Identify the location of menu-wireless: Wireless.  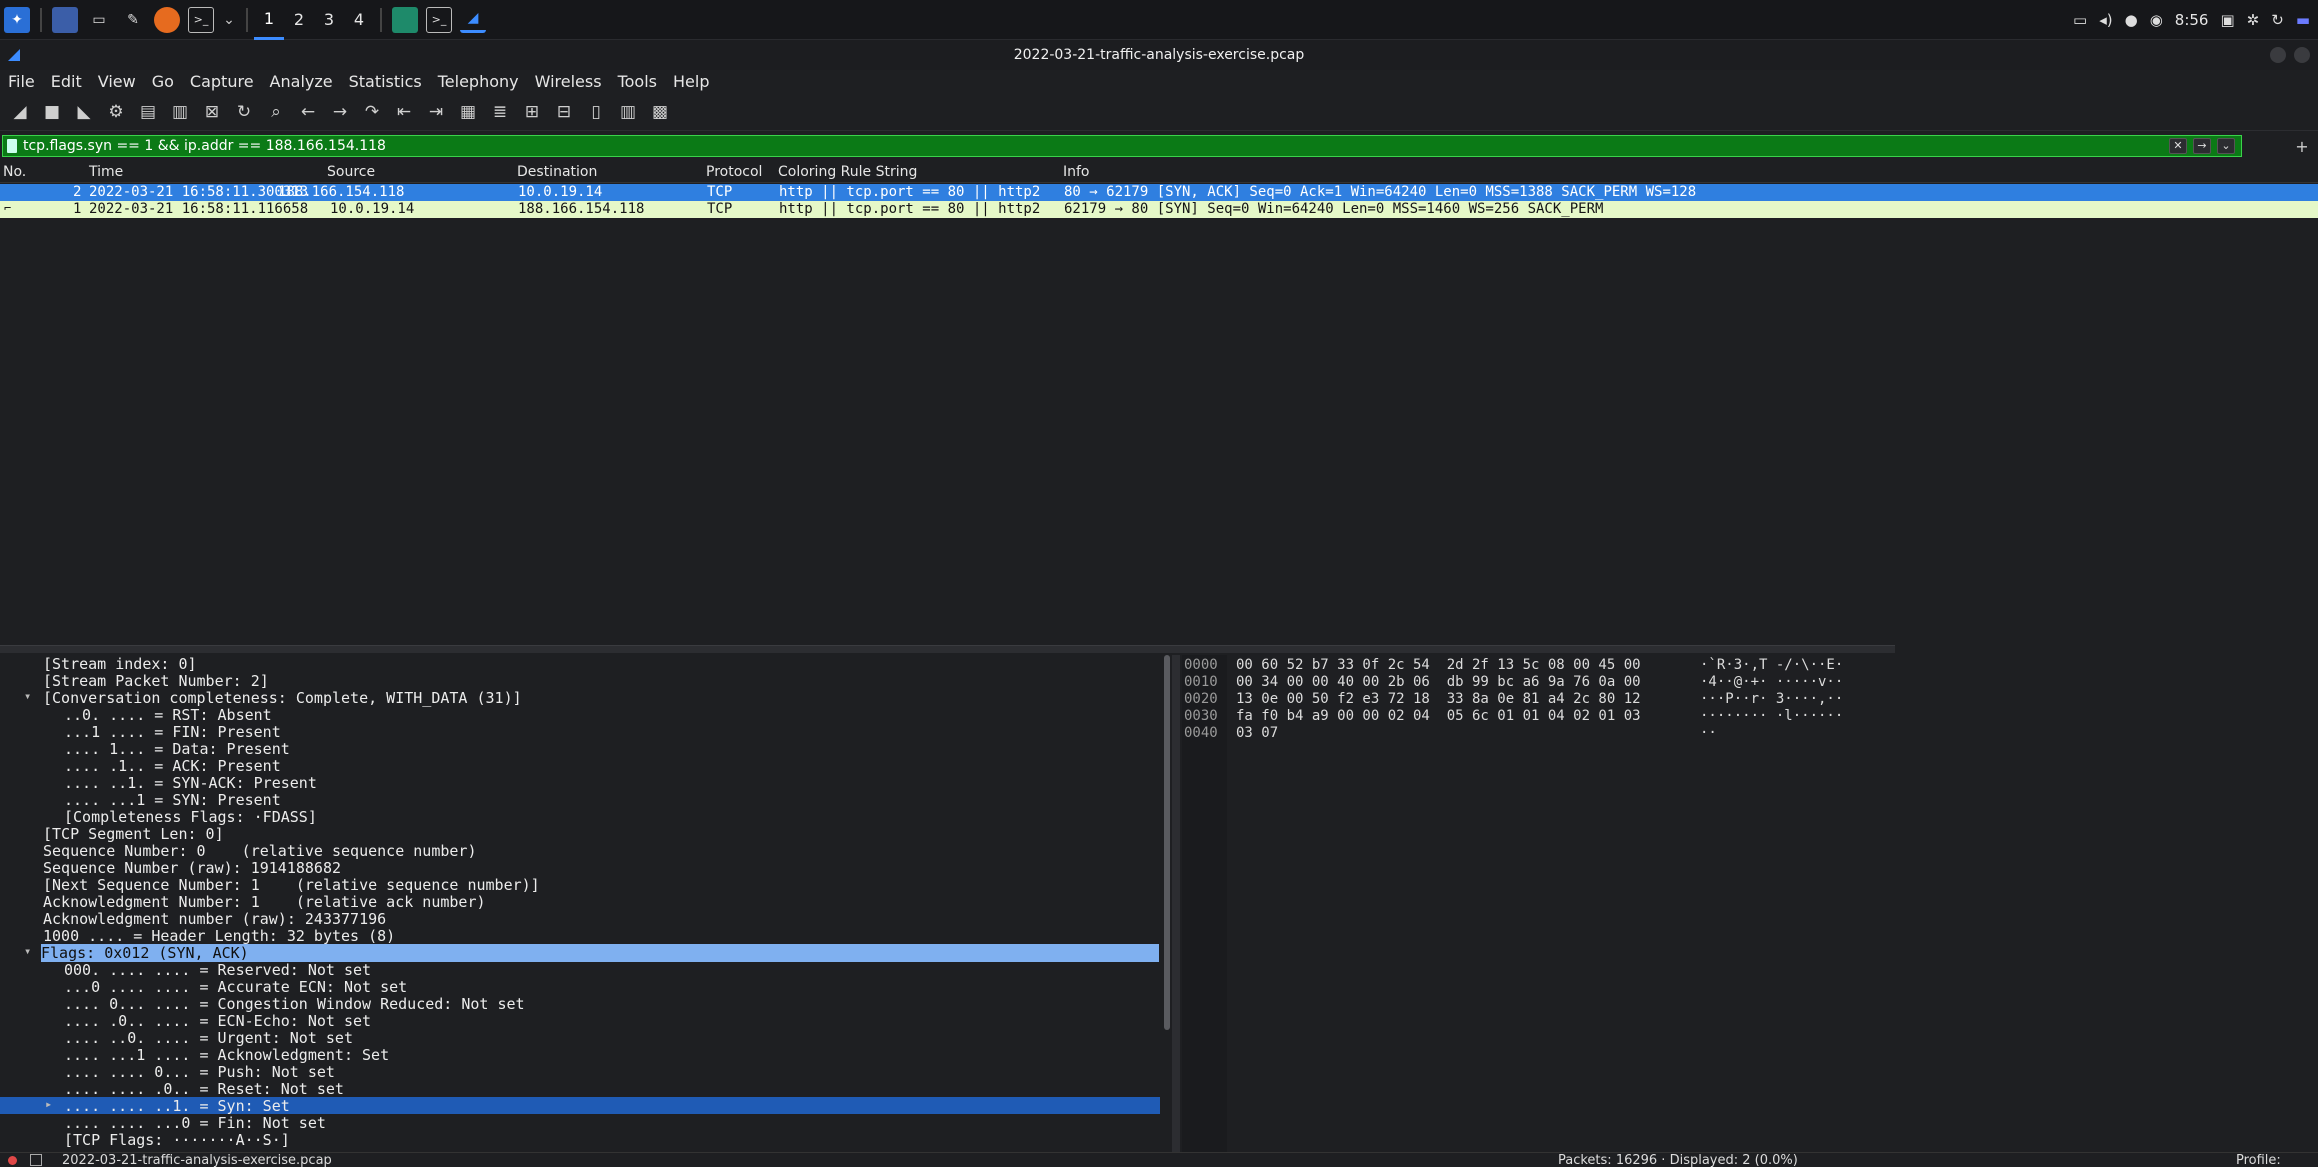
(568, 81).